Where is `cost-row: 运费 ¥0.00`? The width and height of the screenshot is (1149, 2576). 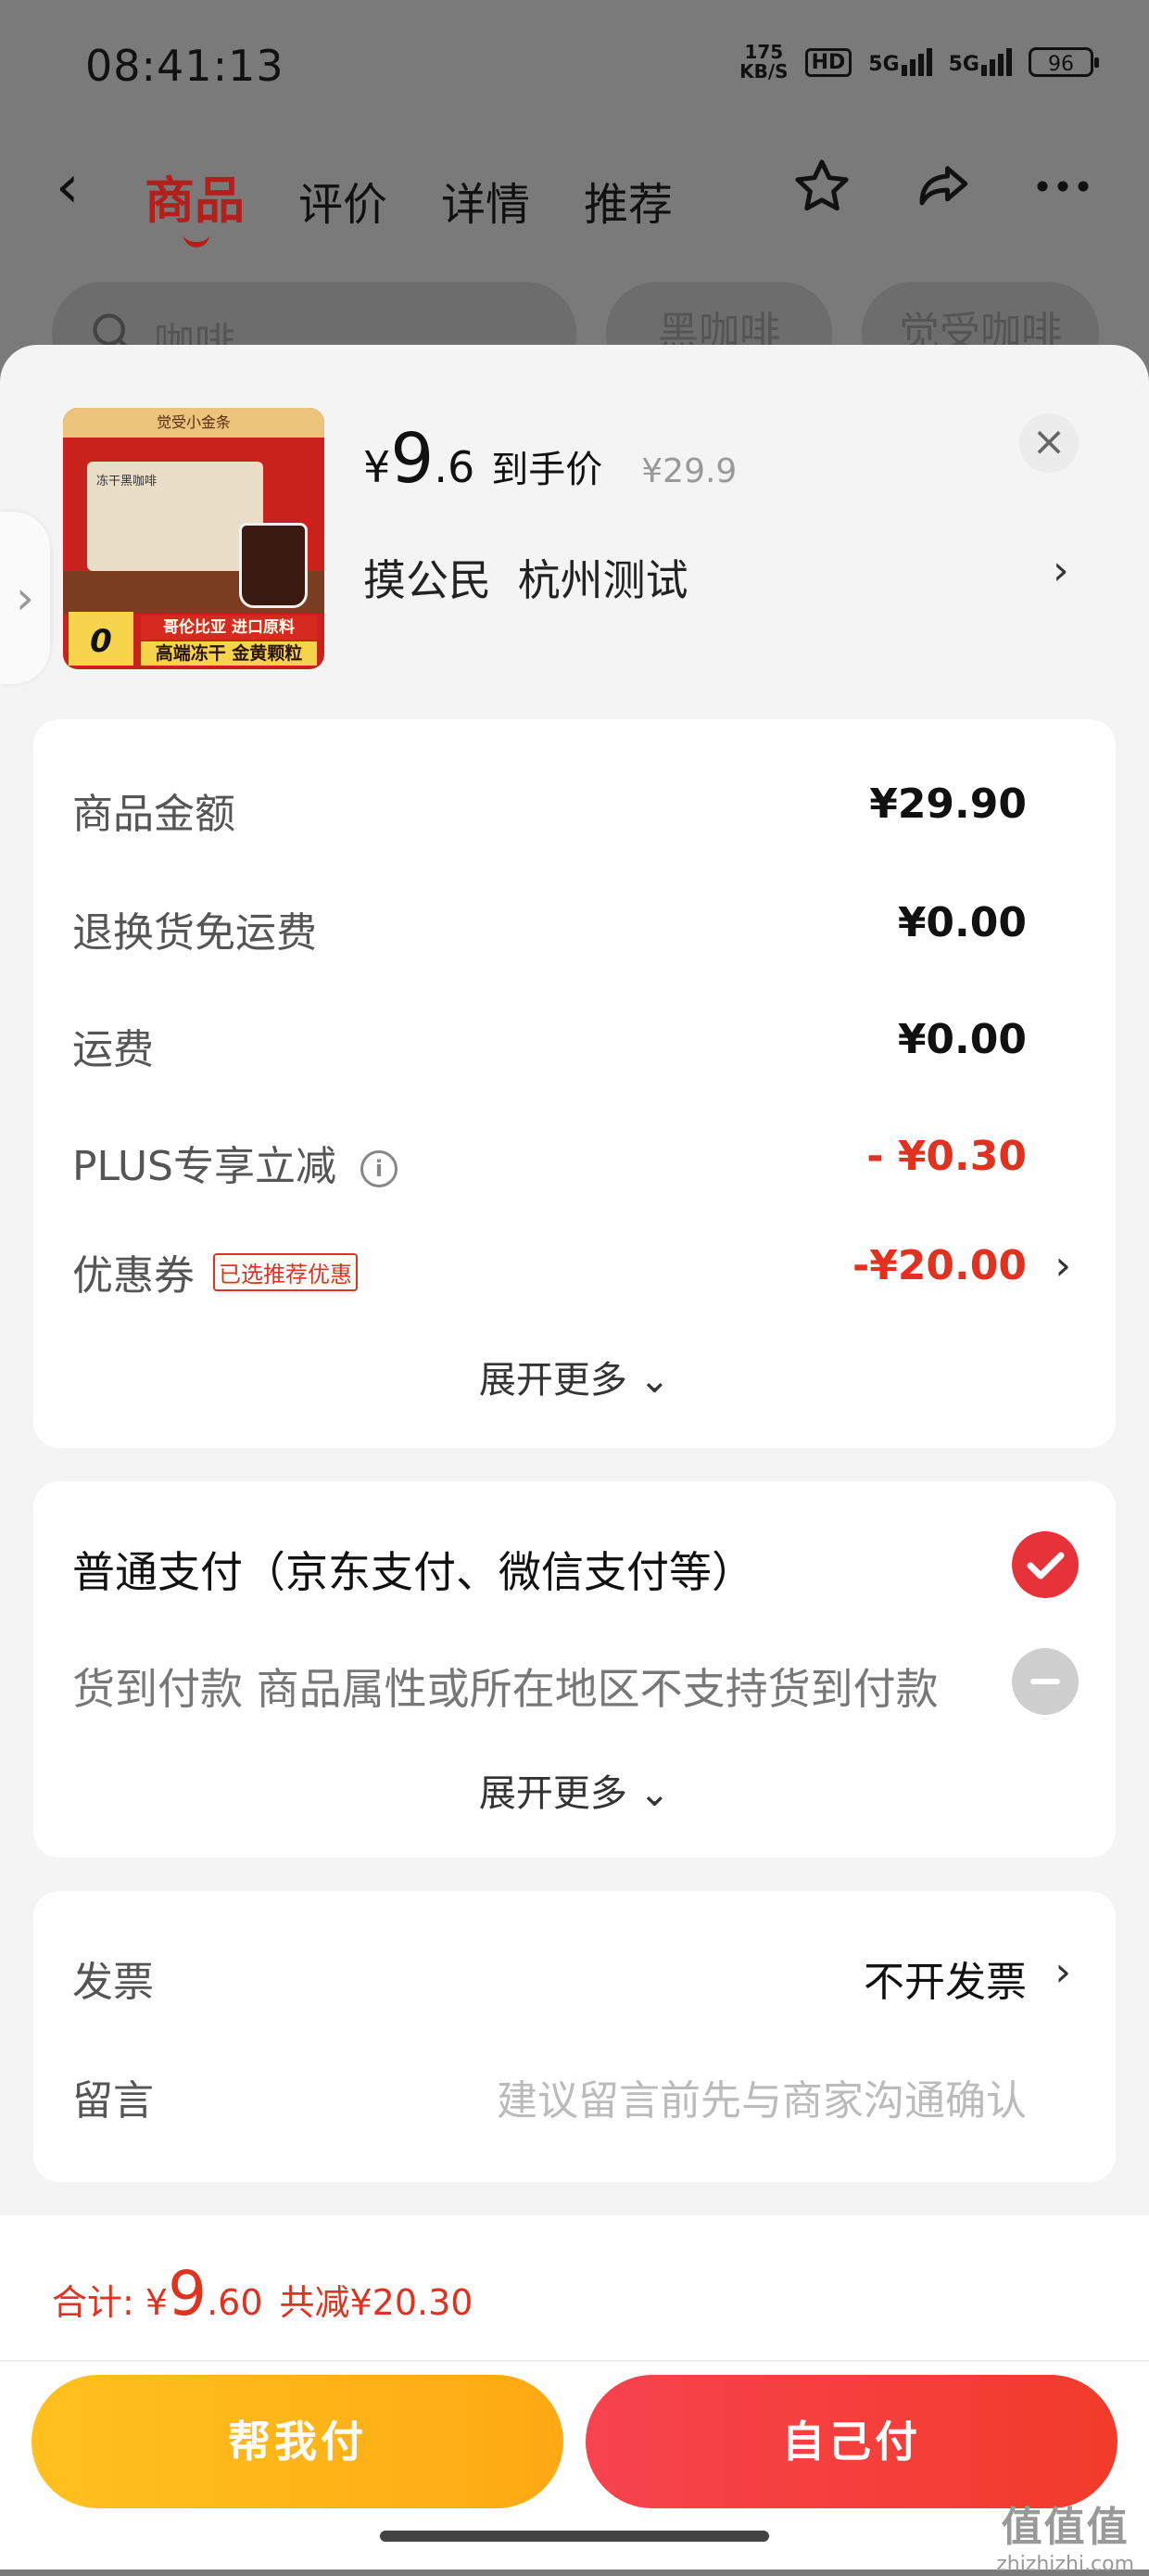 cost-row: 运费 ¥0.00 is located at coordinates (549, 1044).